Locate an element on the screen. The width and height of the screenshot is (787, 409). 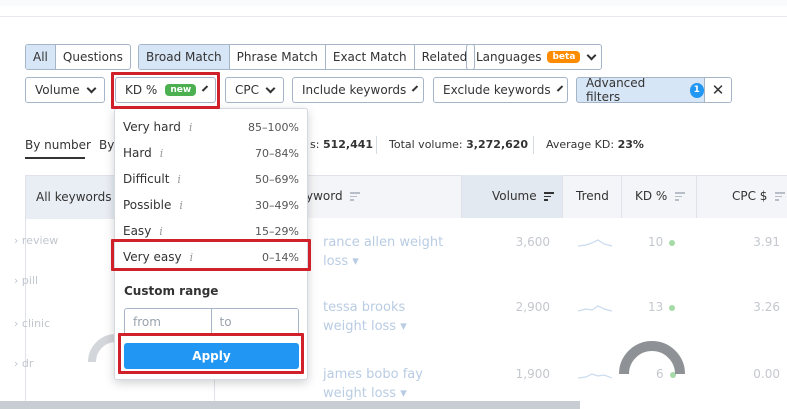
include-keywords-dropdown: Include keywords is located at coordinates (358, 90).